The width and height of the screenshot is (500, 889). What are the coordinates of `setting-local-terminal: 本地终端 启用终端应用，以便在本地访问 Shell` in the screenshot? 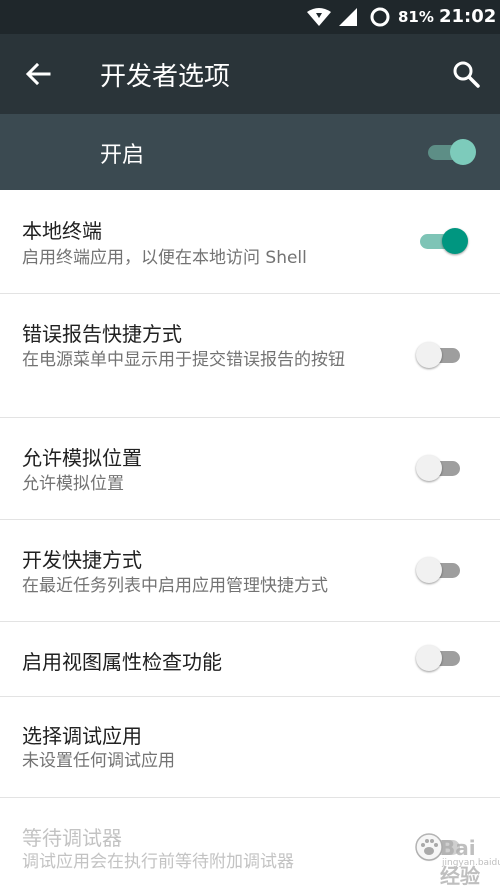 It's located at (250, 242).